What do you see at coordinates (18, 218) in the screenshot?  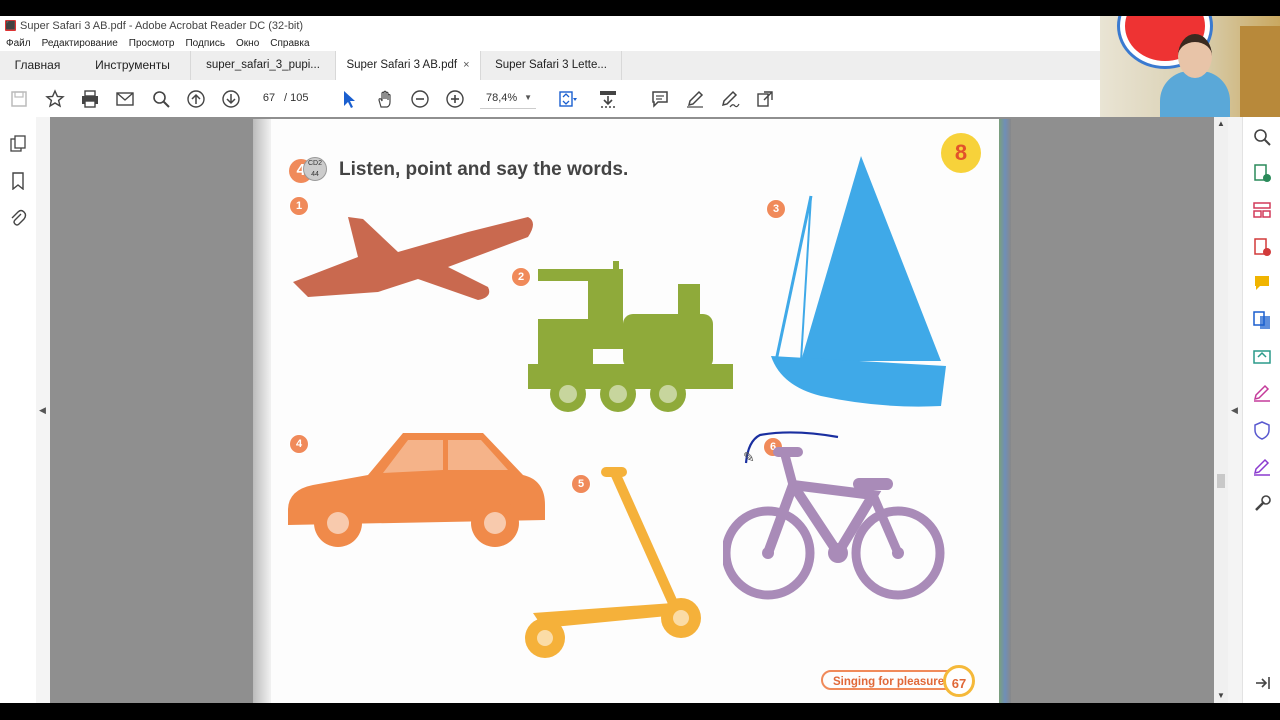 I see `attachment-icon` at bounding box center [18, 218].